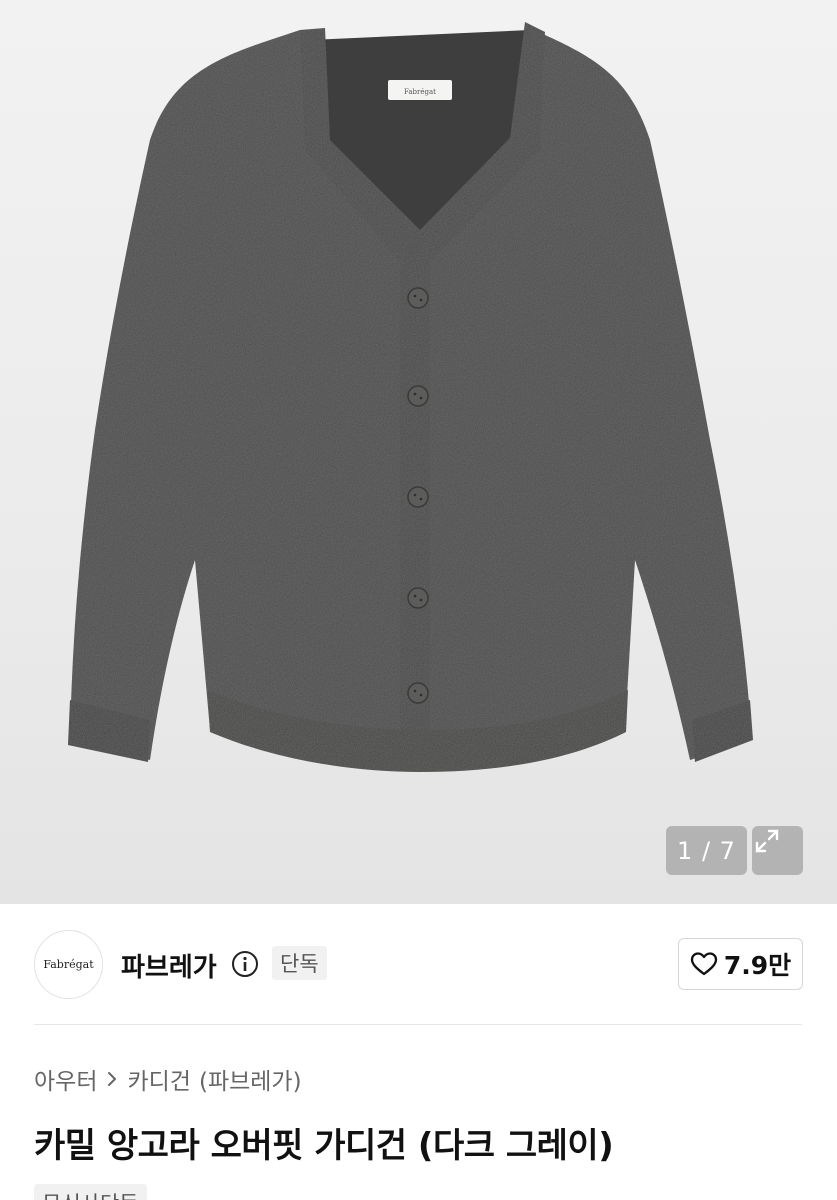 This screenshot has width=837, height=1200. I want to click on breadcrumb-subcategory: 카디건, so click(158, 1079).